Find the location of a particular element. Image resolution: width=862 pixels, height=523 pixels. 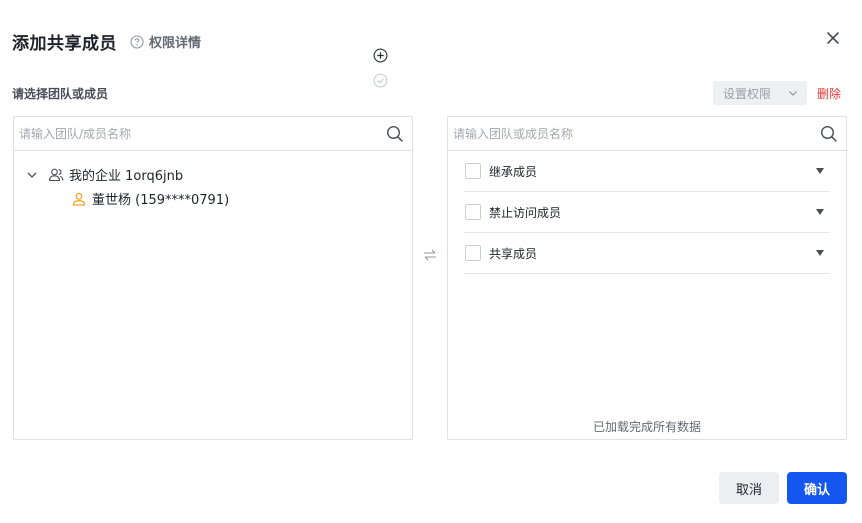

load-status: 已加载完成所有数据 is located at coordinates (646, 427).